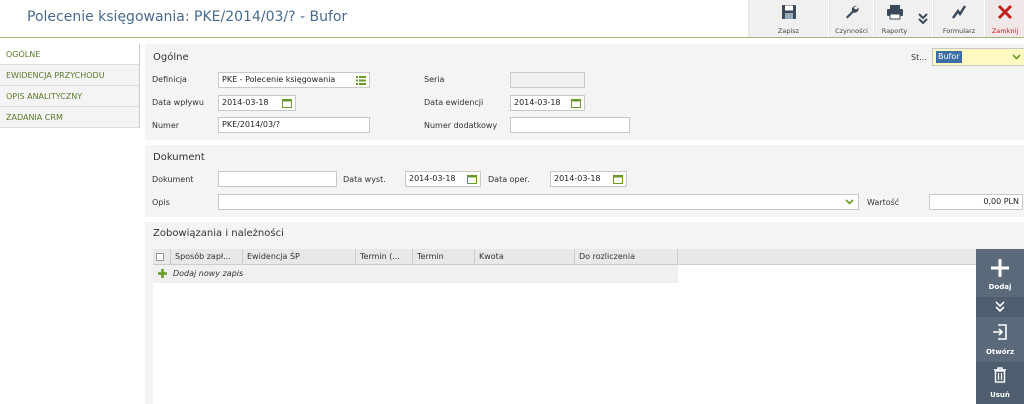 This screenshot has width=1024, height=404. What do you see at coordinates (1000, 332) in the screenshot?
I see `open-icon` at bounding box center [1000, 332].